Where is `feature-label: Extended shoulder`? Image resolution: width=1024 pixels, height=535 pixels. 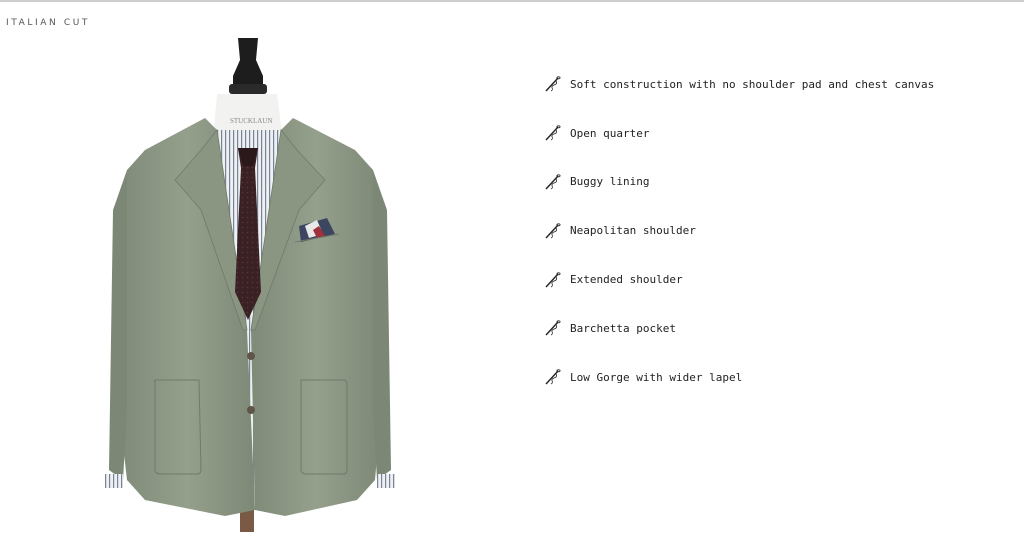 feature-label: Extended shoulder is located at coordinates (626, 280).